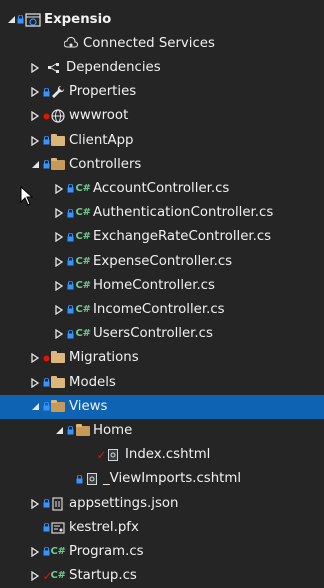 The image size is (324, 588). Describe the element at coordinates (162, 334) in the screenshot. I see `tree-item: C# UsersController.cs` at that location.